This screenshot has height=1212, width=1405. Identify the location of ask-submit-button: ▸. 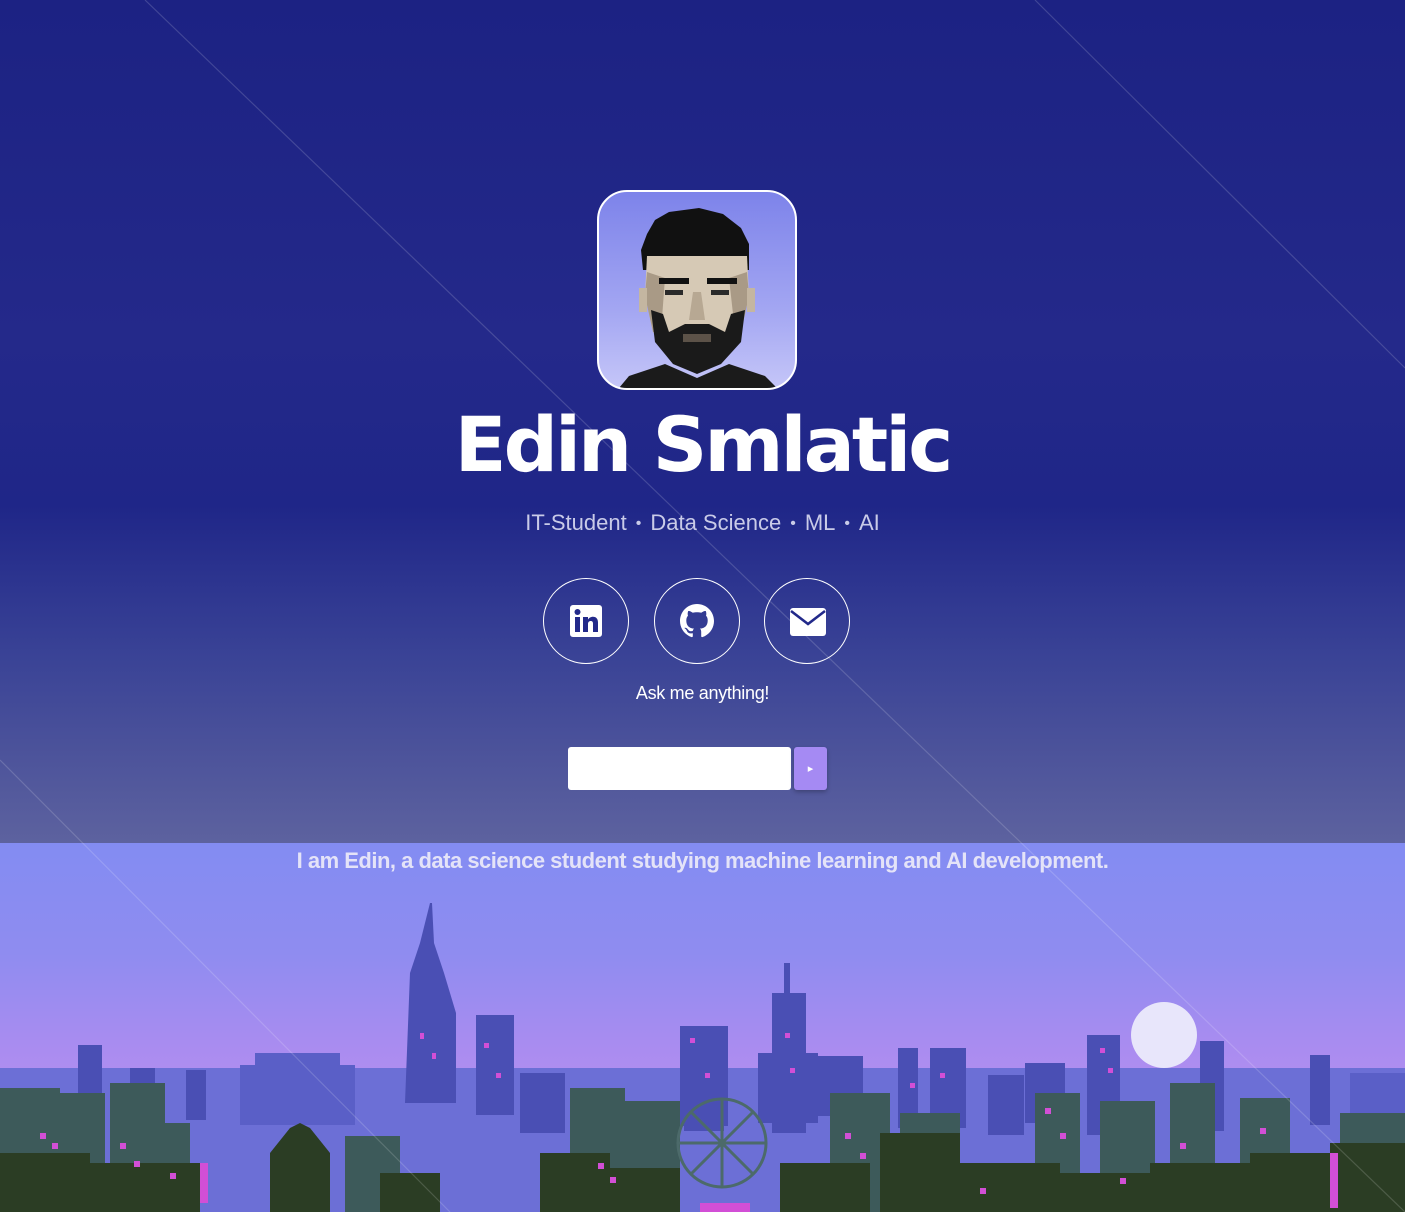
(810, 768).